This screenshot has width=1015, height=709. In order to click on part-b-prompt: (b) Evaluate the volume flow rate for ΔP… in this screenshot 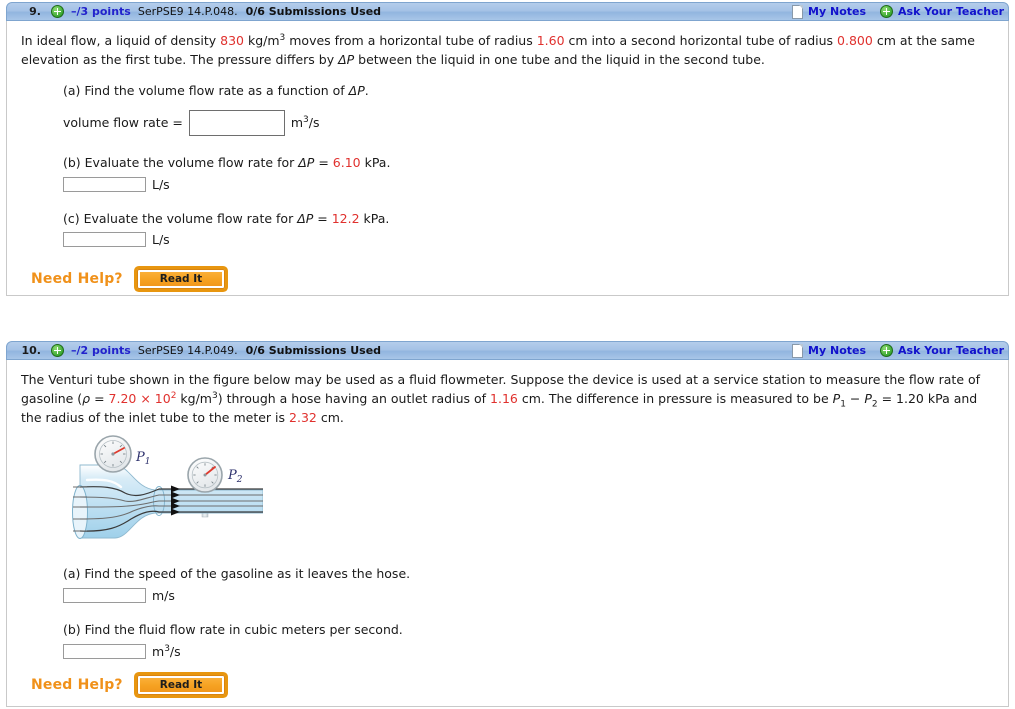, I will do `click(529, 163)`.